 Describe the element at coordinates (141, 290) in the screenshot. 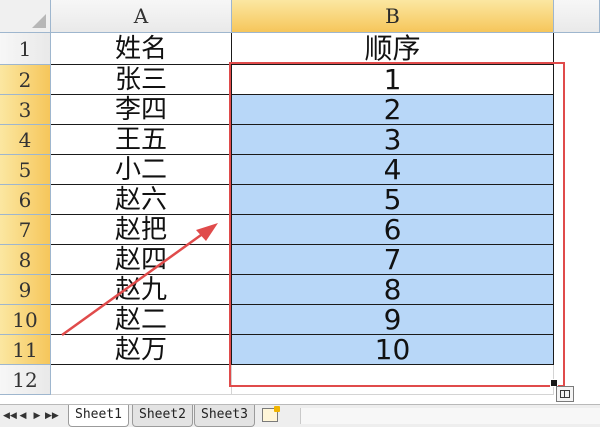

I see `cell-a9: 赵九` at that location.